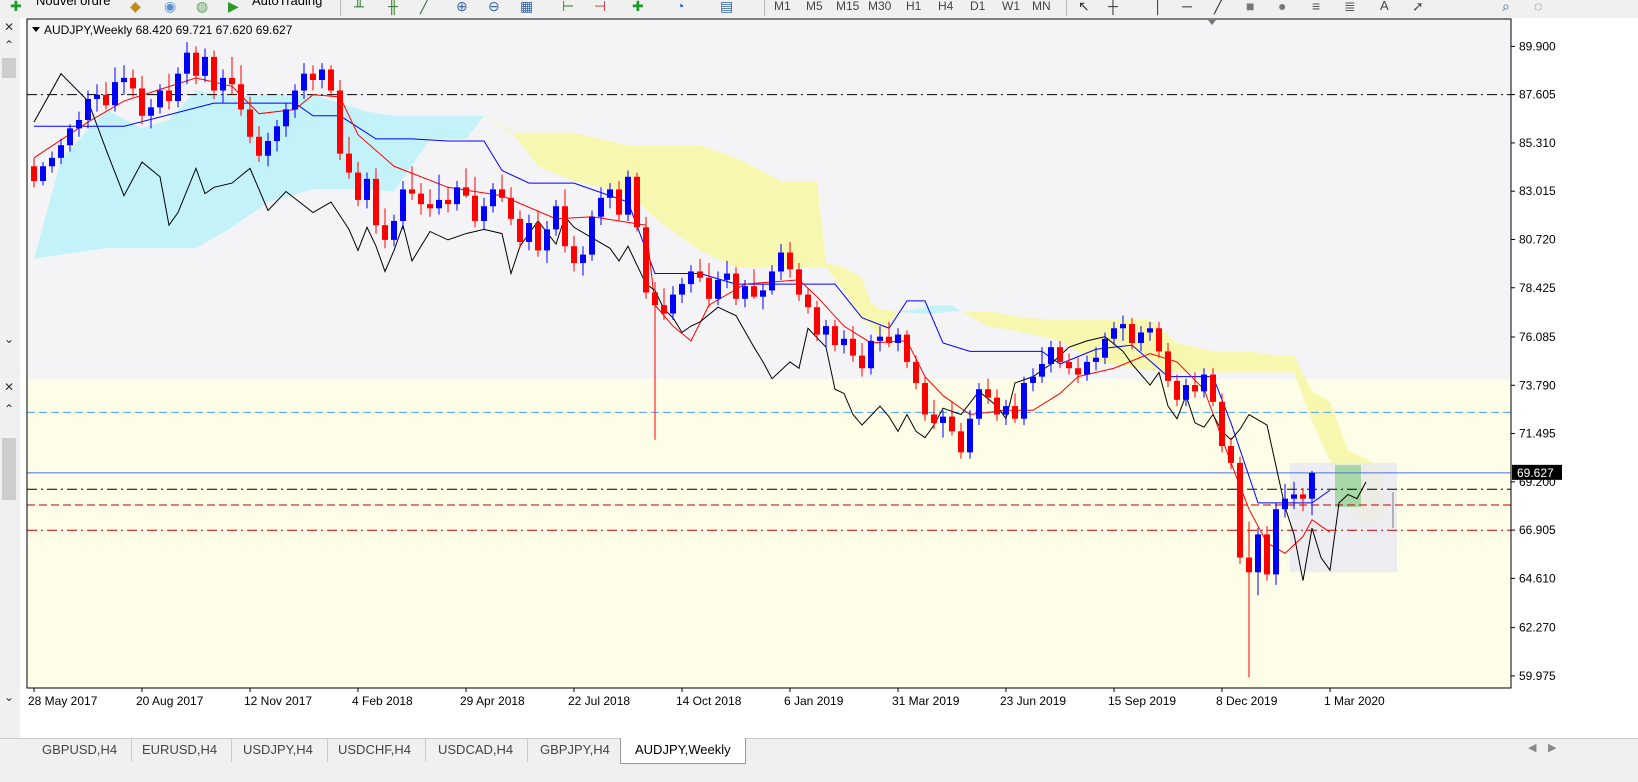 The height and width of the screenshot is (782, 1638). What do you see at coordinates (683, 751) in the screenshot?
I see `tab-audjpy-weekly: AUDJPY,Weekly` at bounding box center [683, 751].